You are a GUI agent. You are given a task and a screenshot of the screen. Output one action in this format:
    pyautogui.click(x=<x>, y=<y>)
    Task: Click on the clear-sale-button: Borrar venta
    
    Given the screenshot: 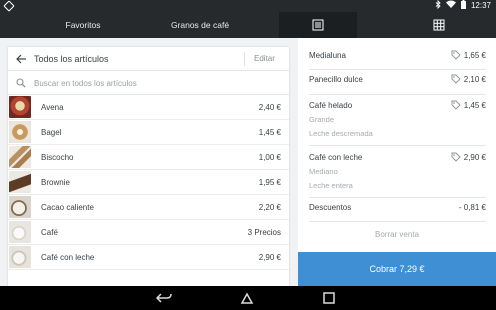 What is the action you would take?
    pyautogui.click(x=397, y=234)
    